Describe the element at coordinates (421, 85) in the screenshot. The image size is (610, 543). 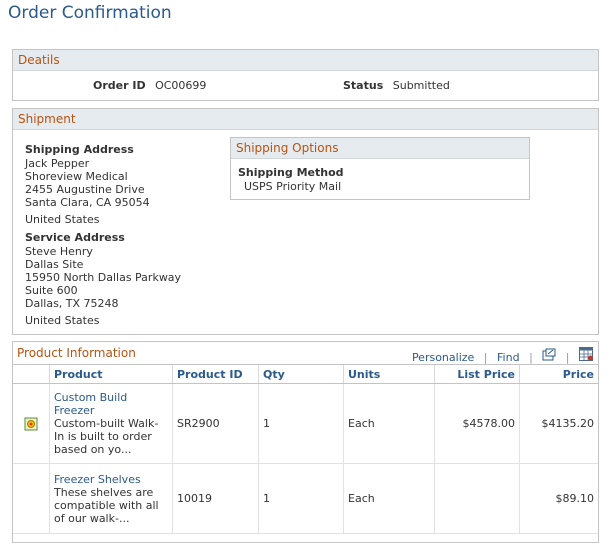
I see `status-value: Submitted` at that location.